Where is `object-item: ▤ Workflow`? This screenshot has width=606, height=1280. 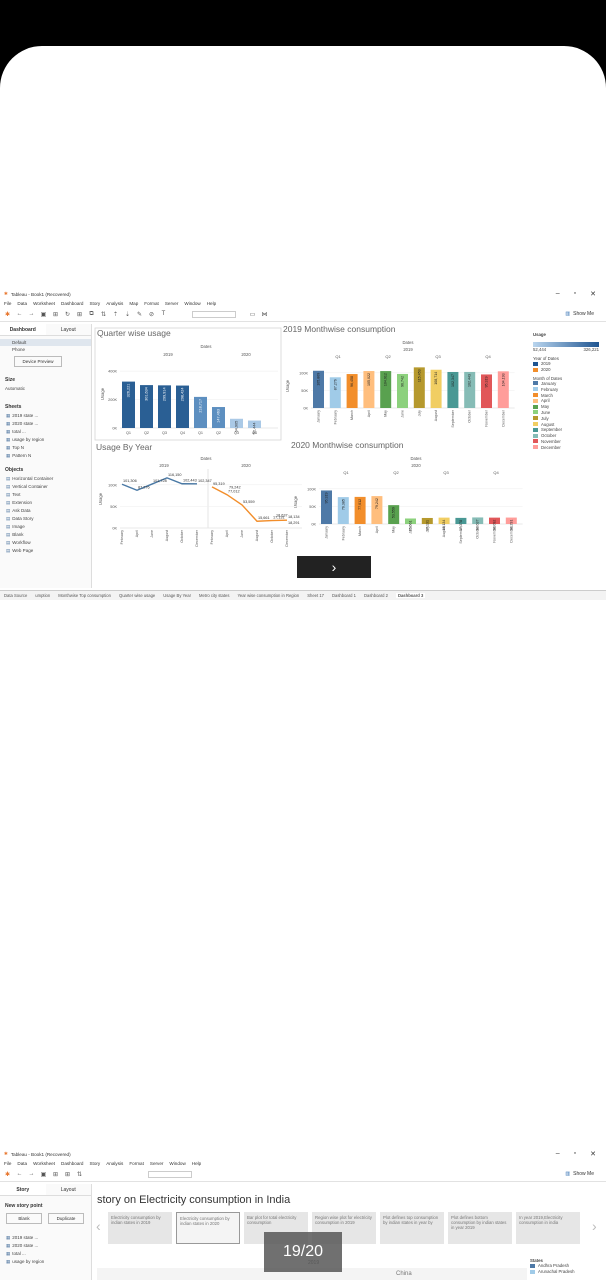
object-item: ▤ Workflow is located at coordinates (45, 543).